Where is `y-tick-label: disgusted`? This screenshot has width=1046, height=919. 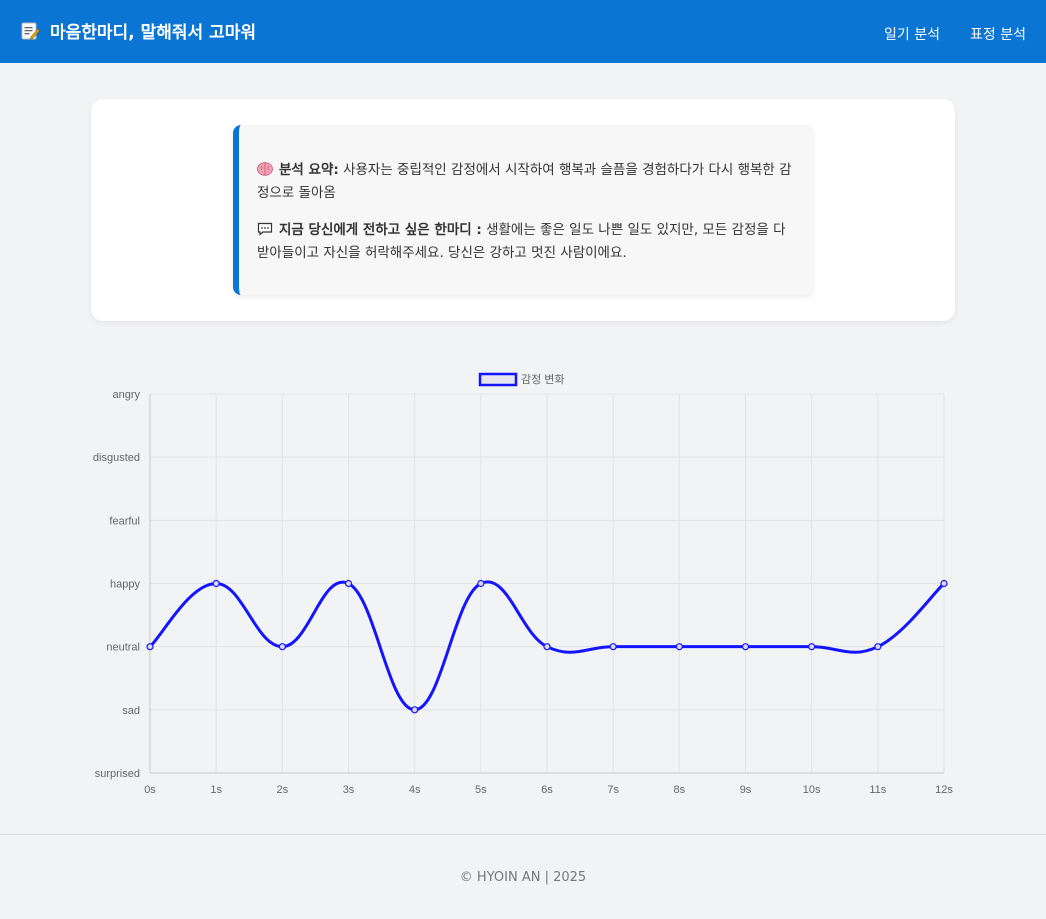 y-tick-label: disgusted is located at coordinates (116, 458).